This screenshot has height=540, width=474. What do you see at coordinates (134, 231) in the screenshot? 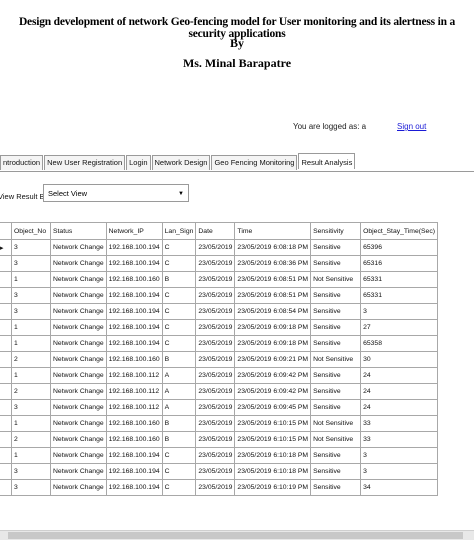
I see `col-header-network-ip: Network_IP` at bounding box center [134, 231].